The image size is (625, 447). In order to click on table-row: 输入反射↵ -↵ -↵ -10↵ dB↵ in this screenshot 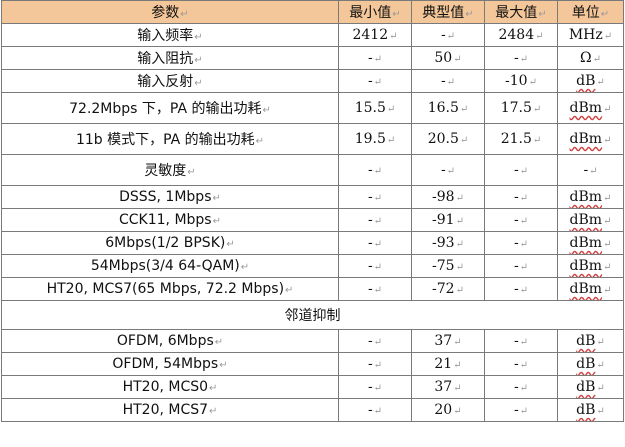, I will do `click(312, 81)`.